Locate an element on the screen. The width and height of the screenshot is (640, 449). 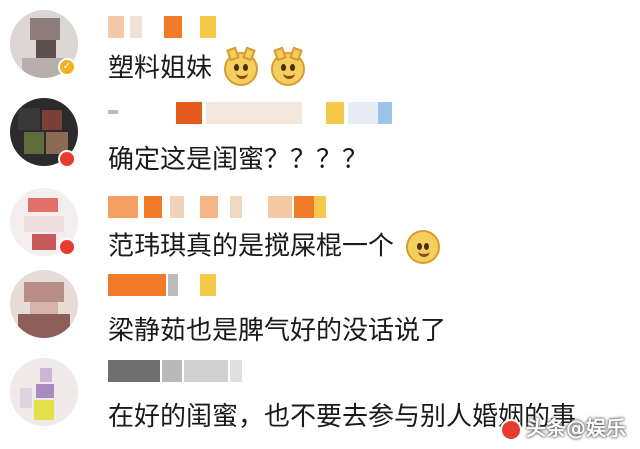
comment-text: 梁静茹也是脾气好的没话说了 is located at coordinates (277, 331).